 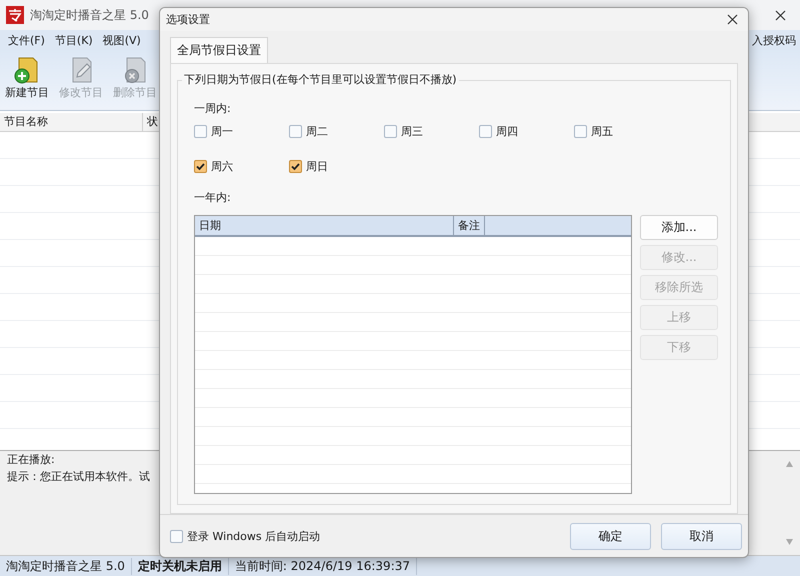 What do you see at coordinates (324, 225) in the screenshot?
I see `column-header: 日期` at bounding box center [324, 225].